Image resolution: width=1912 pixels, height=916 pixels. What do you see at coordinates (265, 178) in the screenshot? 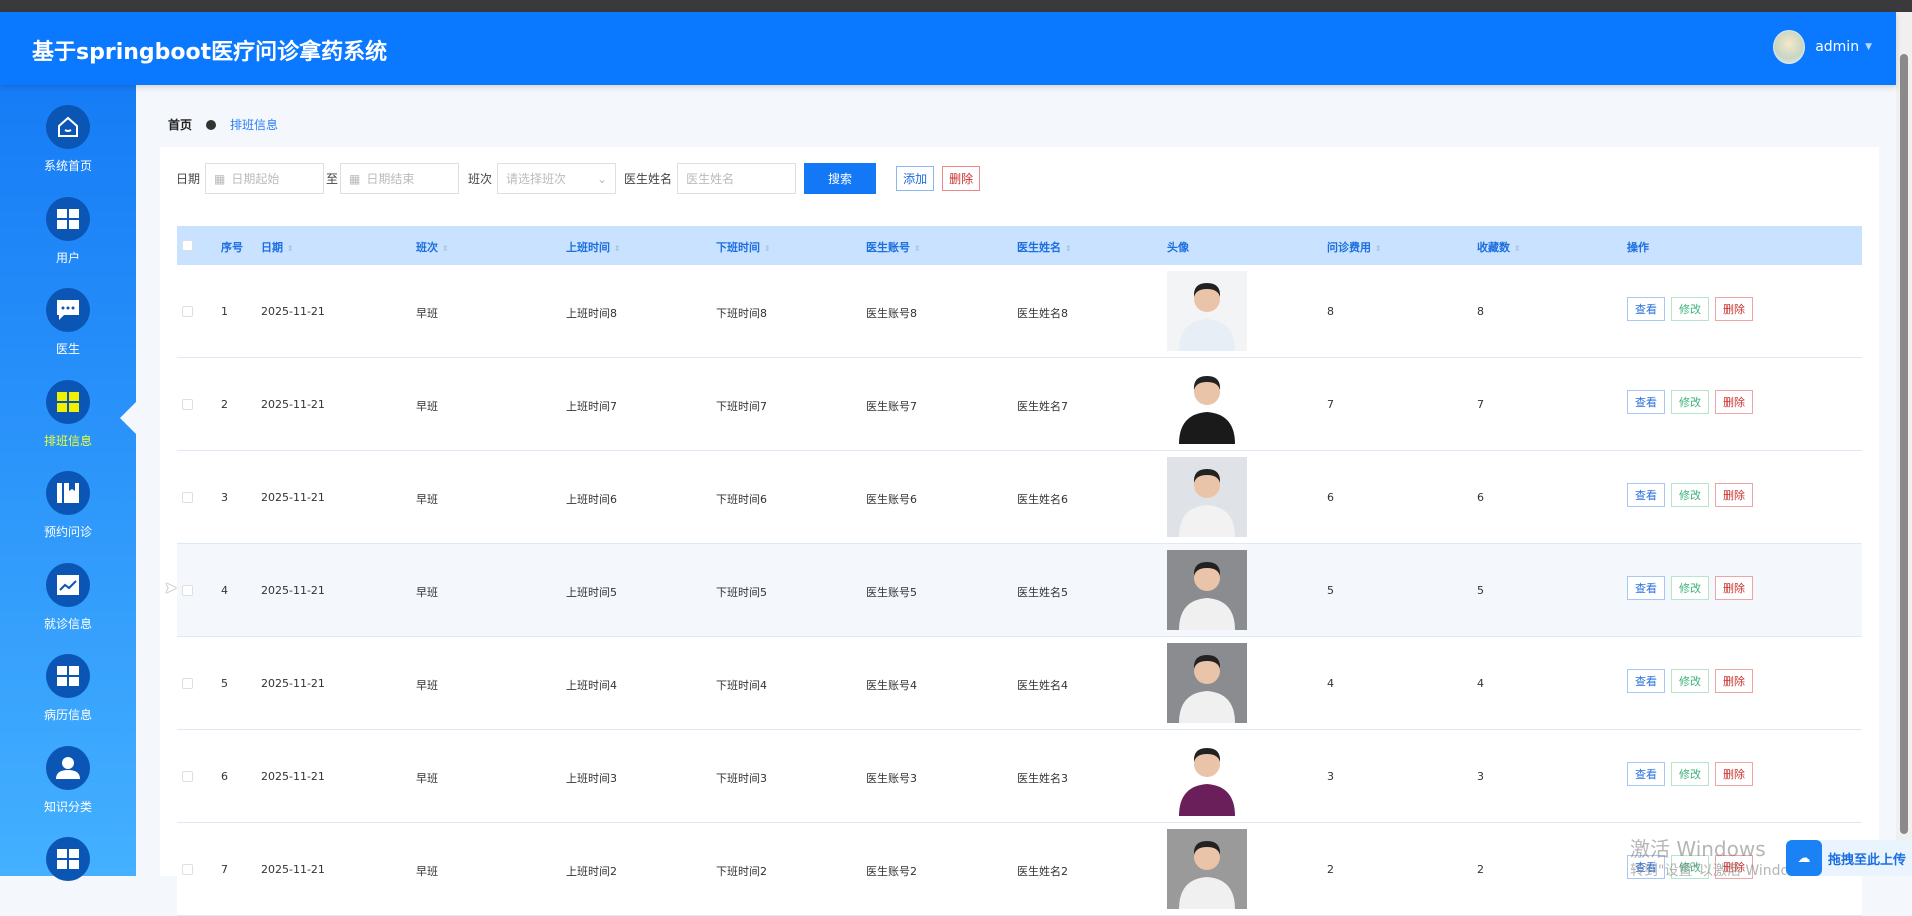
I see `date-start-input: ▦ 日期起始` at bounding box center [265, 178].